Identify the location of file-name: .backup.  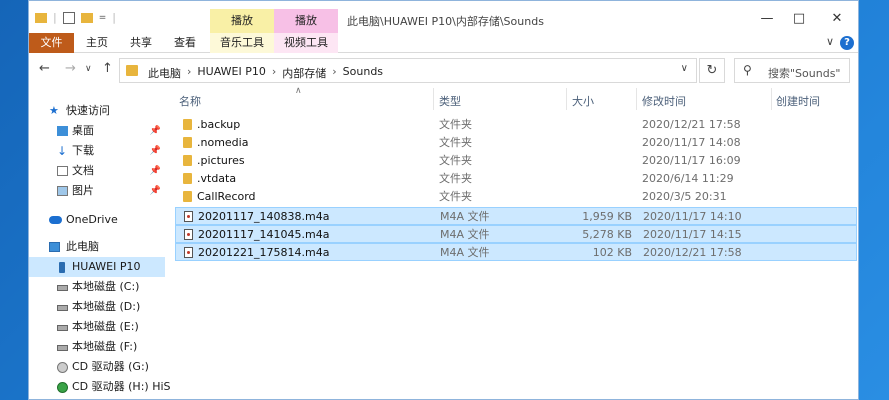
(219, 124).